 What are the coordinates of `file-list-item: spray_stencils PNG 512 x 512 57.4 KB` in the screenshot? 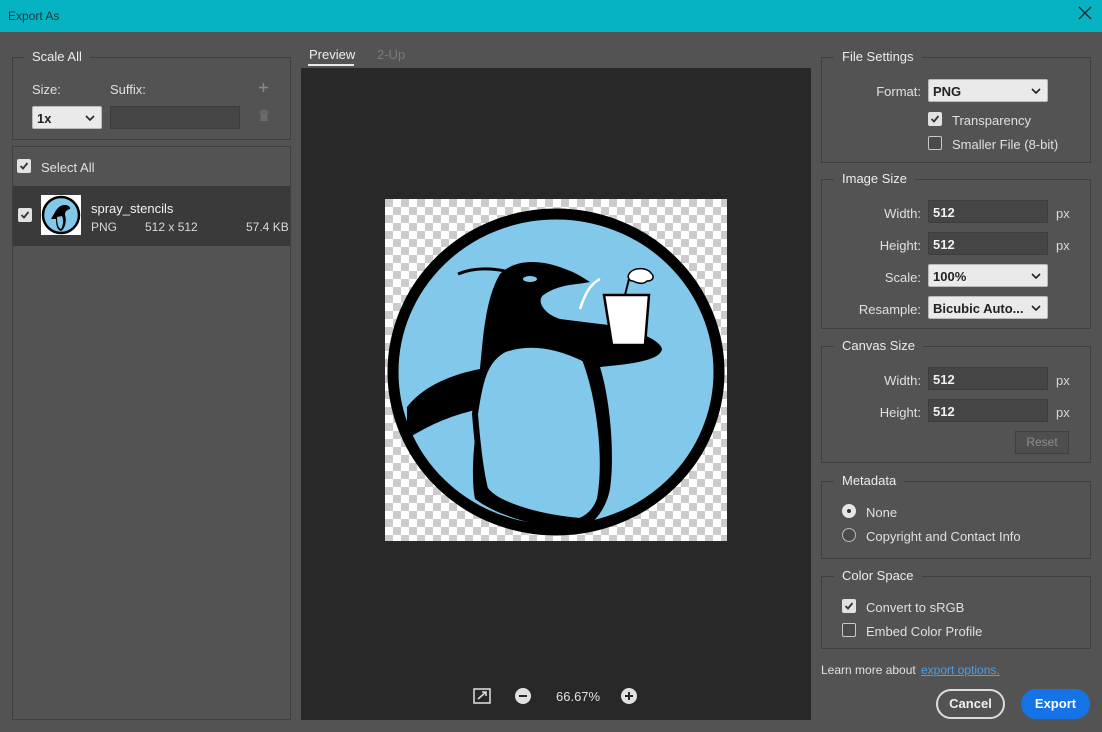 It's located at (151, 216).